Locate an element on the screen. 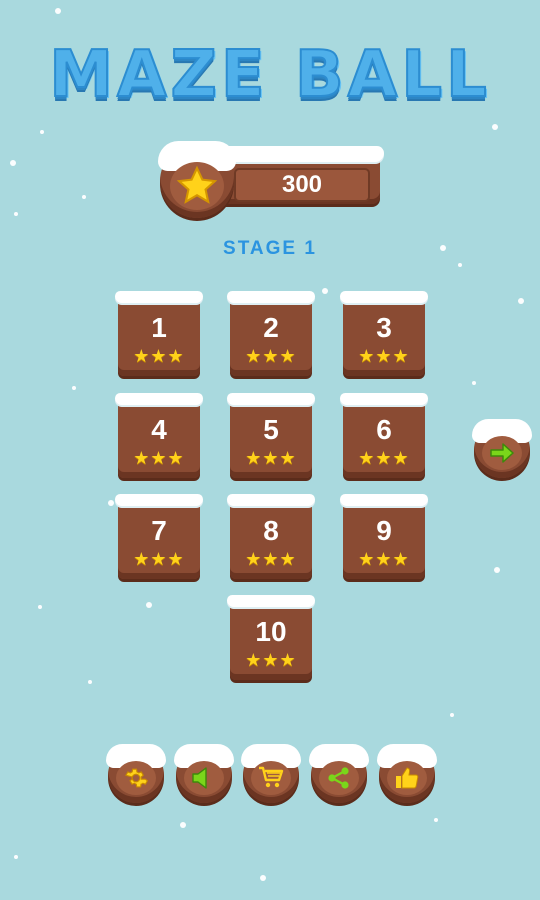 The width and height of the screenshot is (540, 900). level-tile-7: 7 ★★★ is located at coordinates (159, 536).